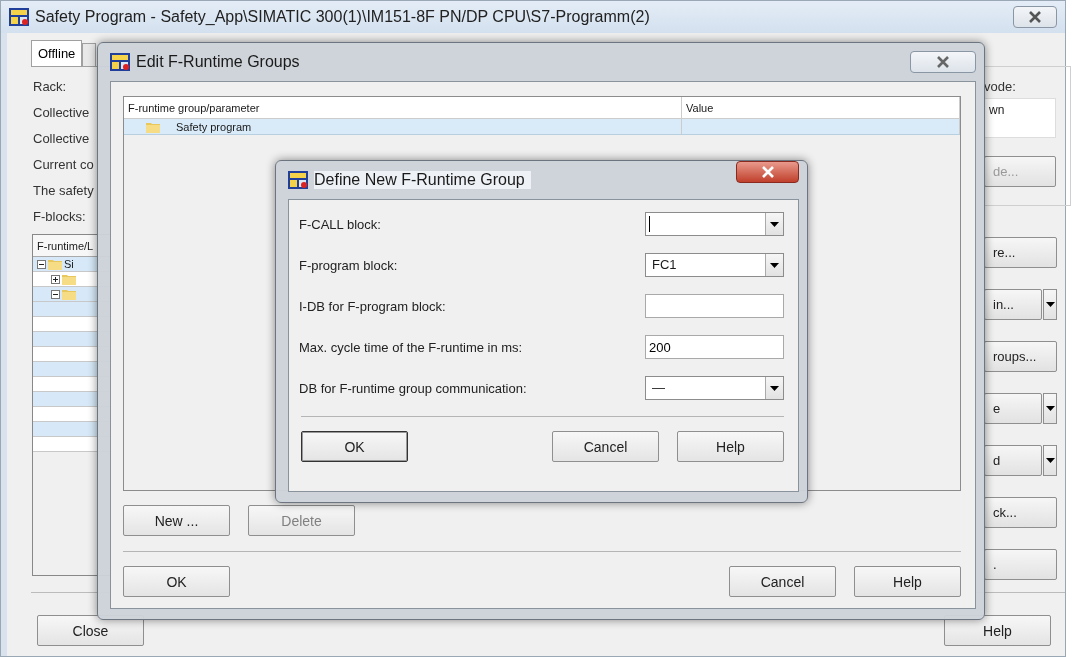 Image resolution: width=1076 pixels, height=657 pixels. I want to click on input-field, so click(714, 306).